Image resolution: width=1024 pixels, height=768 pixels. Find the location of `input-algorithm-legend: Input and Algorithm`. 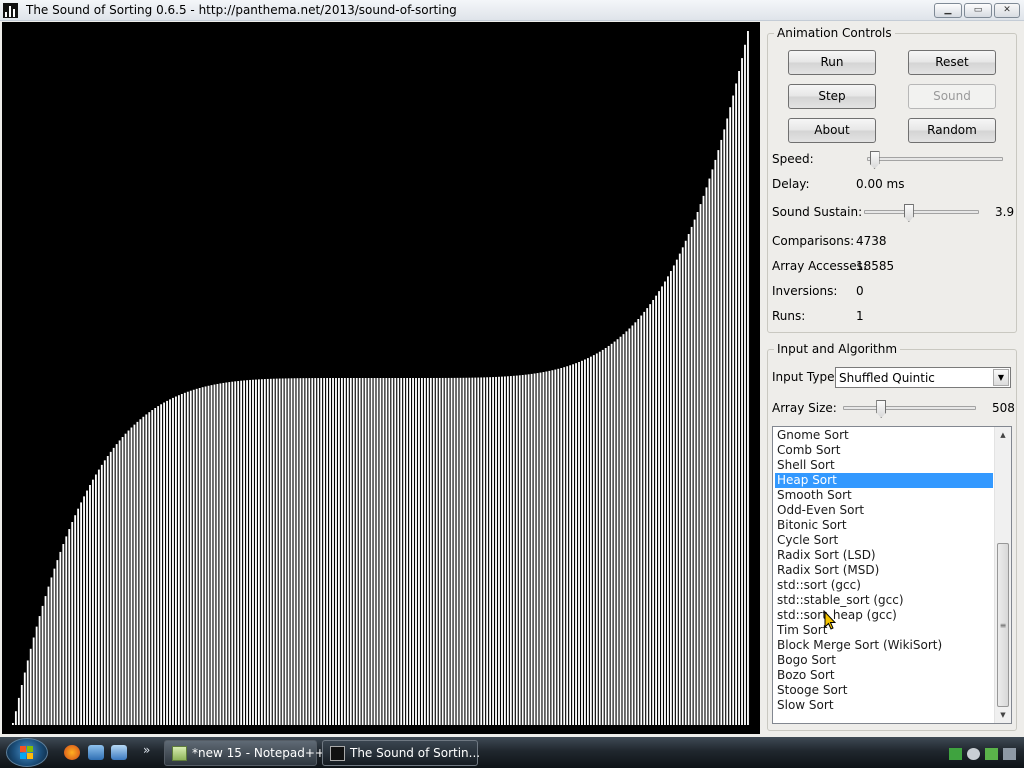

input-algorithm-legend: Input and Algorithm is located at coordinates (837, 349).